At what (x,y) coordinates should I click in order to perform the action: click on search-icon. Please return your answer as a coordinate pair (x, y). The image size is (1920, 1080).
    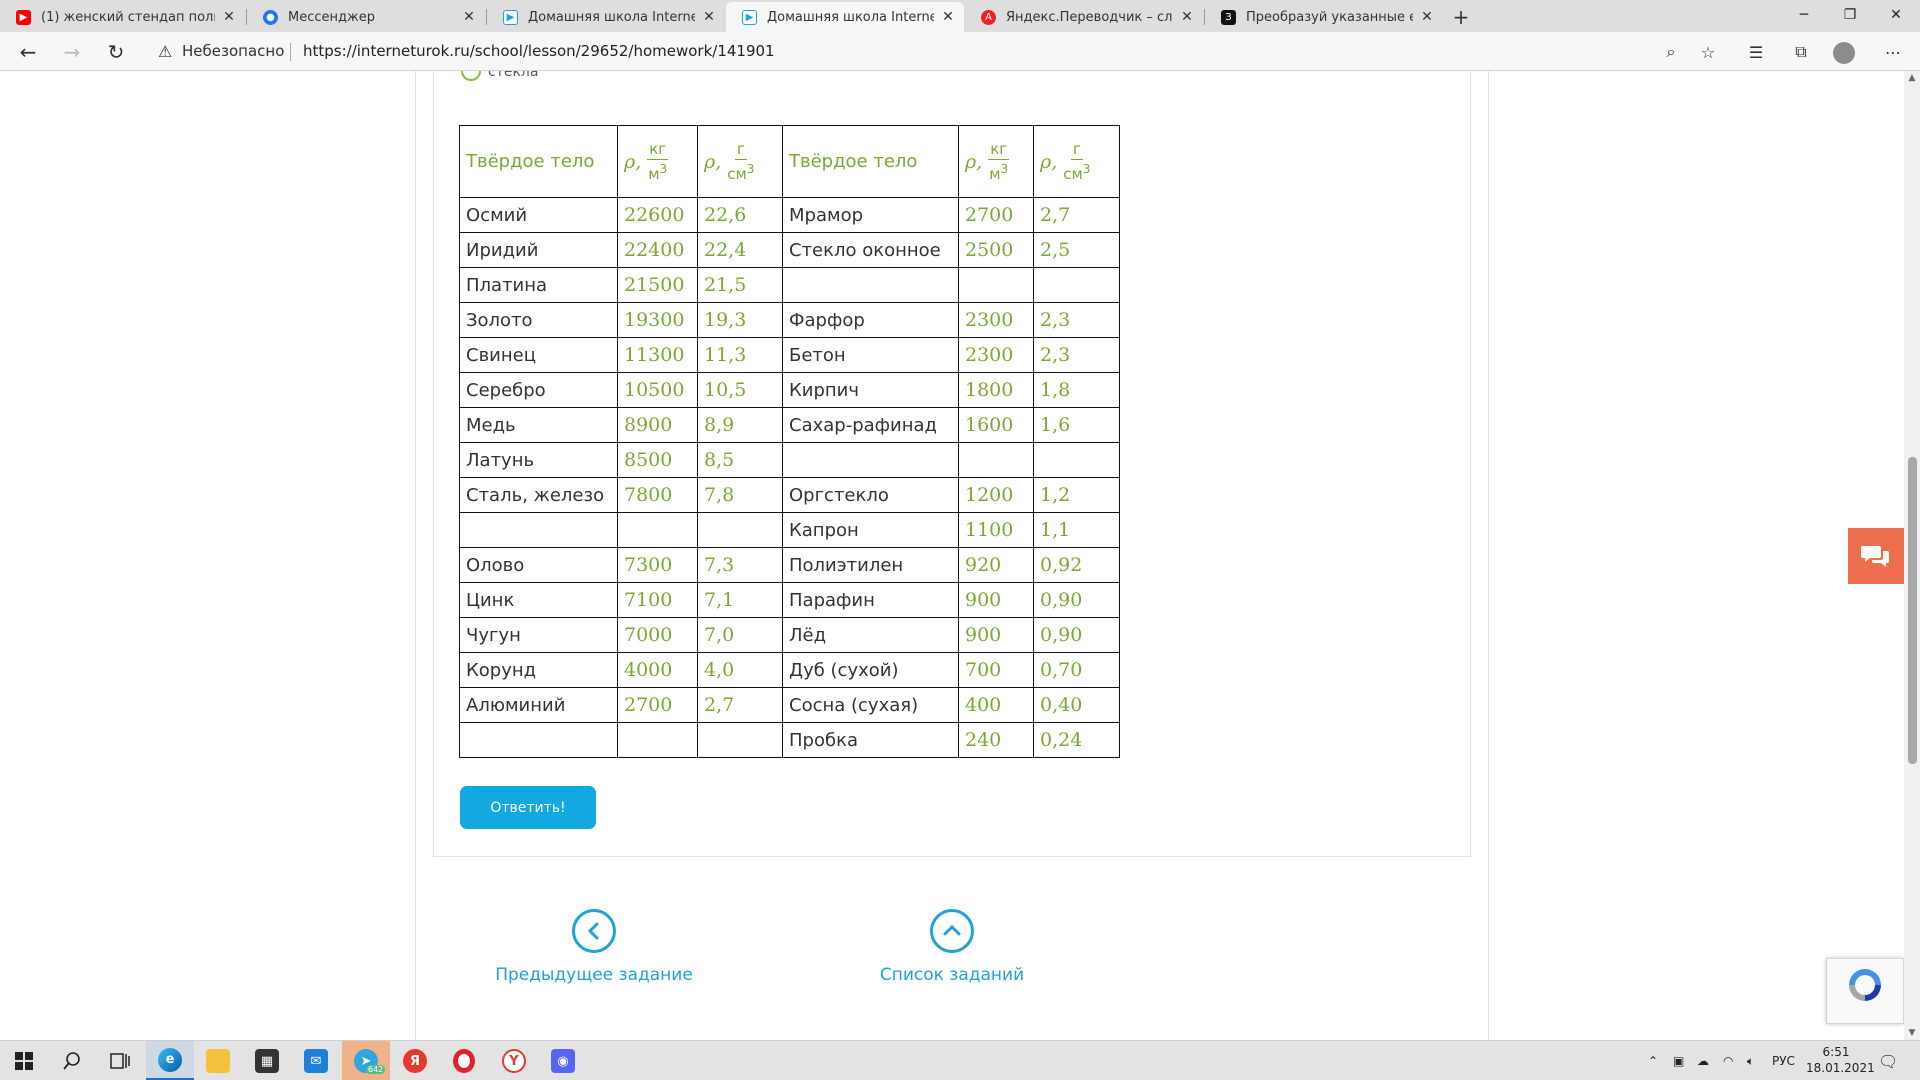
    Looking at the image, I should click on (72, 1060).